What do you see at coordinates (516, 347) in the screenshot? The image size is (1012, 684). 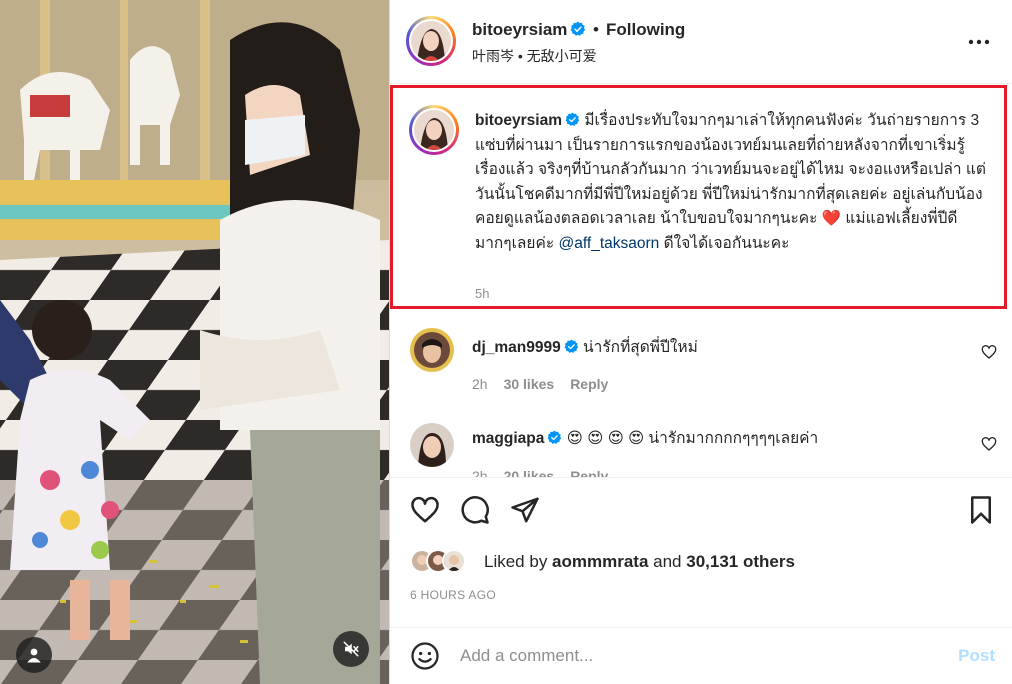 I see `commenter-username: dj_man9999` at bounding box center [516, 347].